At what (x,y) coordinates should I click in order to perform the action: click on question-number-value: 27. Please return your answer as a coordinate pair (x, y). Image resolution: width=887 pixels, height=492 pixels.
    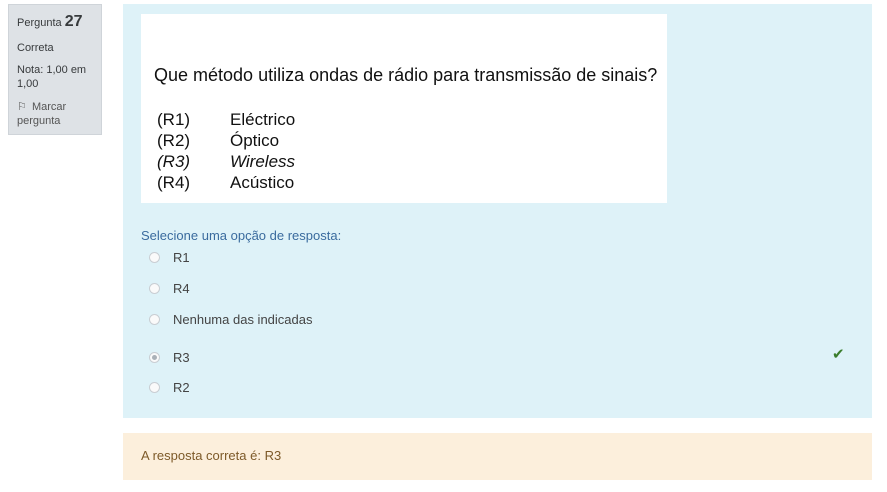
    Looking at the image, I should click on (73, 21).